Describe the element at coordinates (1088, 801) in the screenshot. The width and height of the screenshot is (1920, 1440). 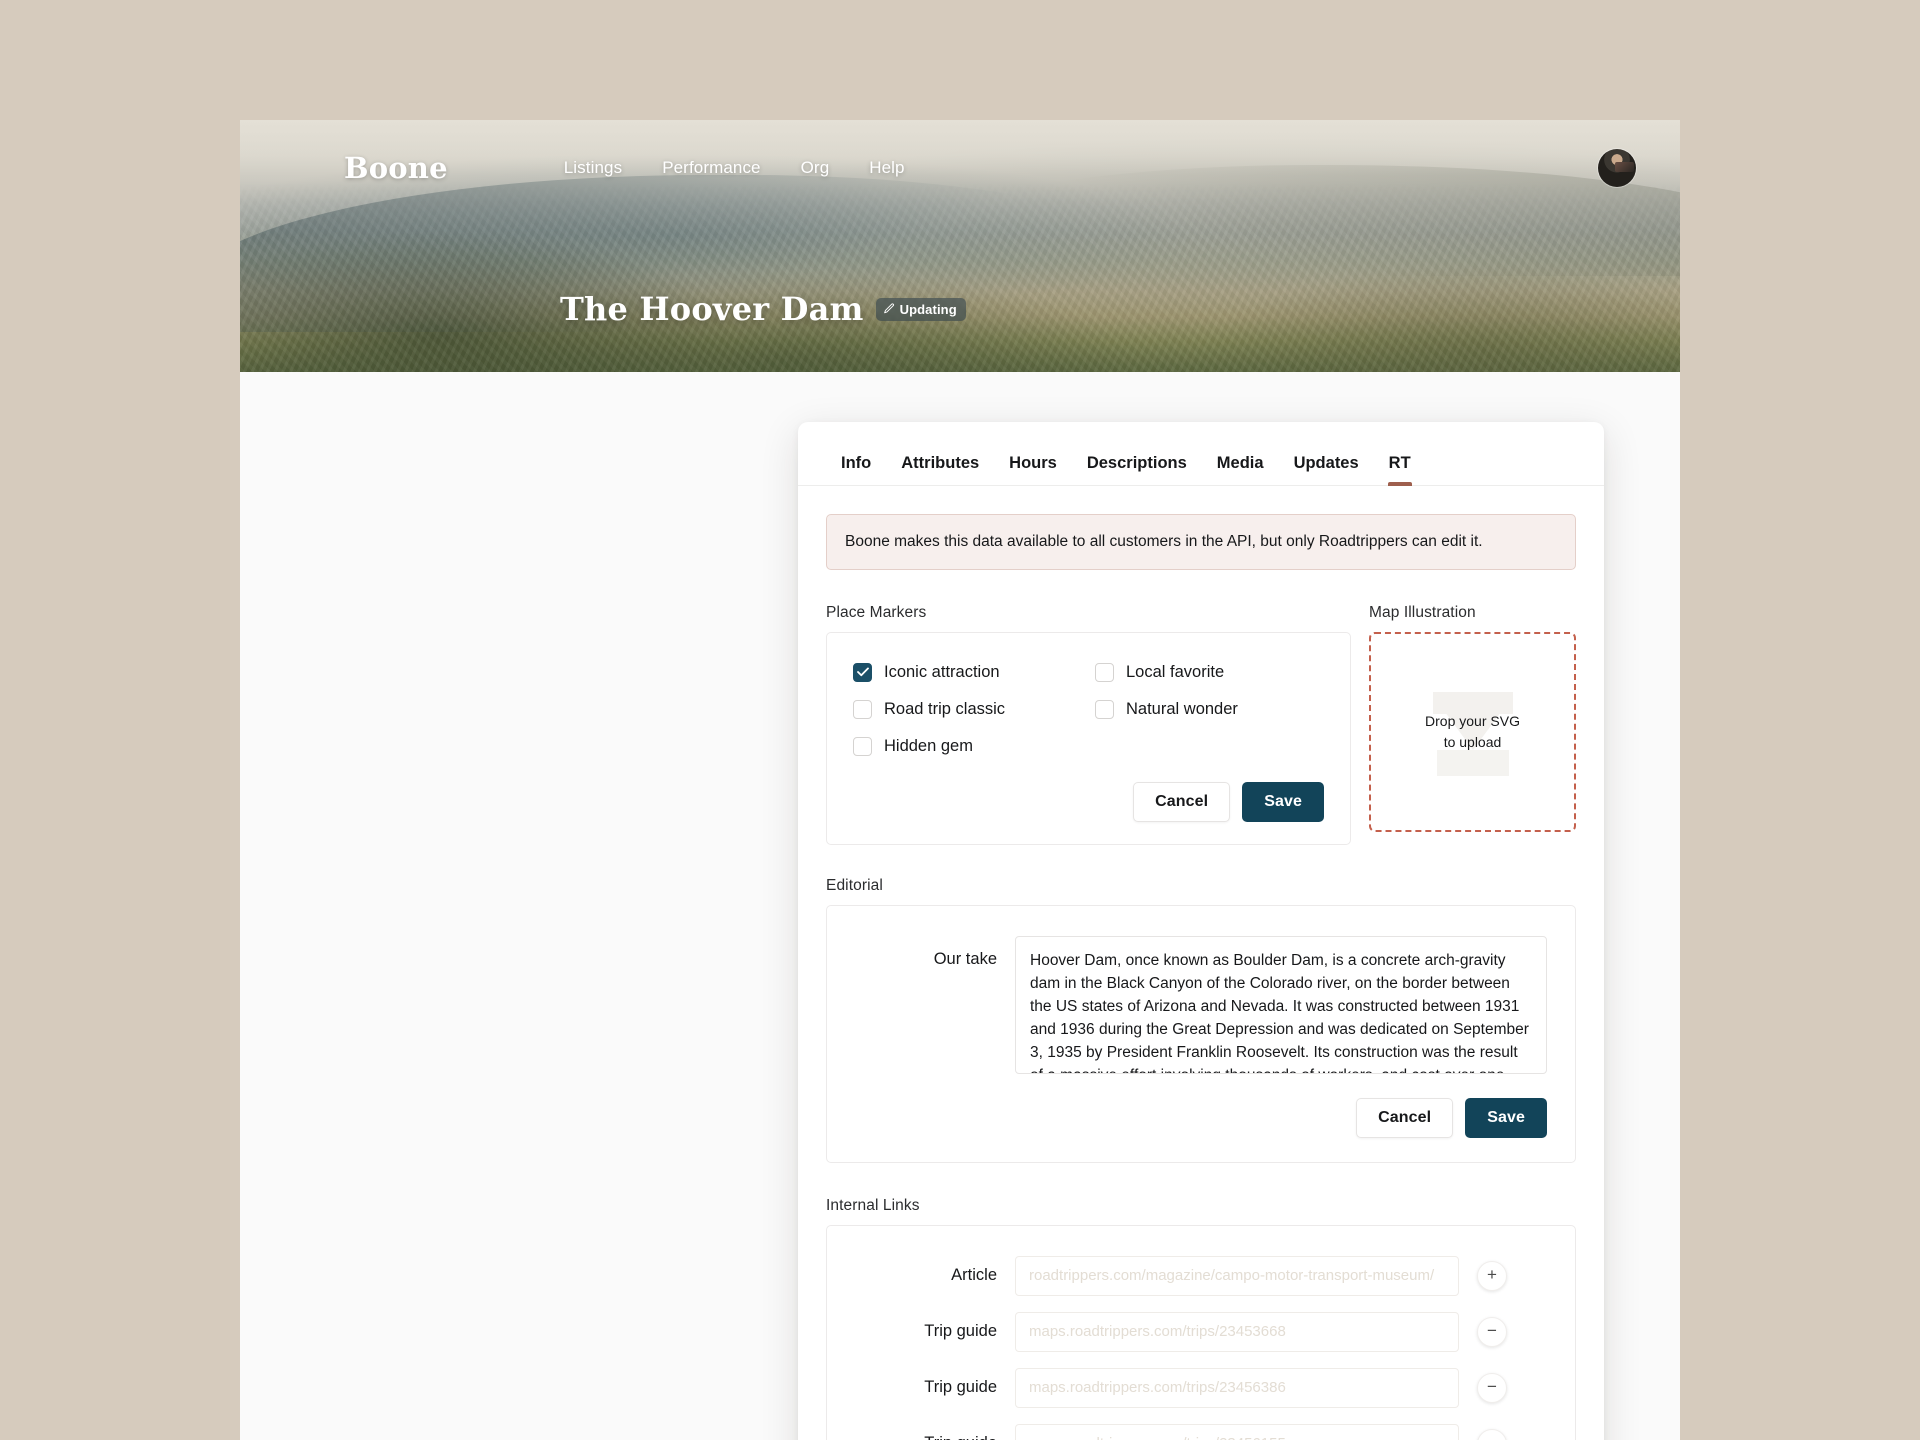
I see `place-markers-actions: Cancel Save` at that location.